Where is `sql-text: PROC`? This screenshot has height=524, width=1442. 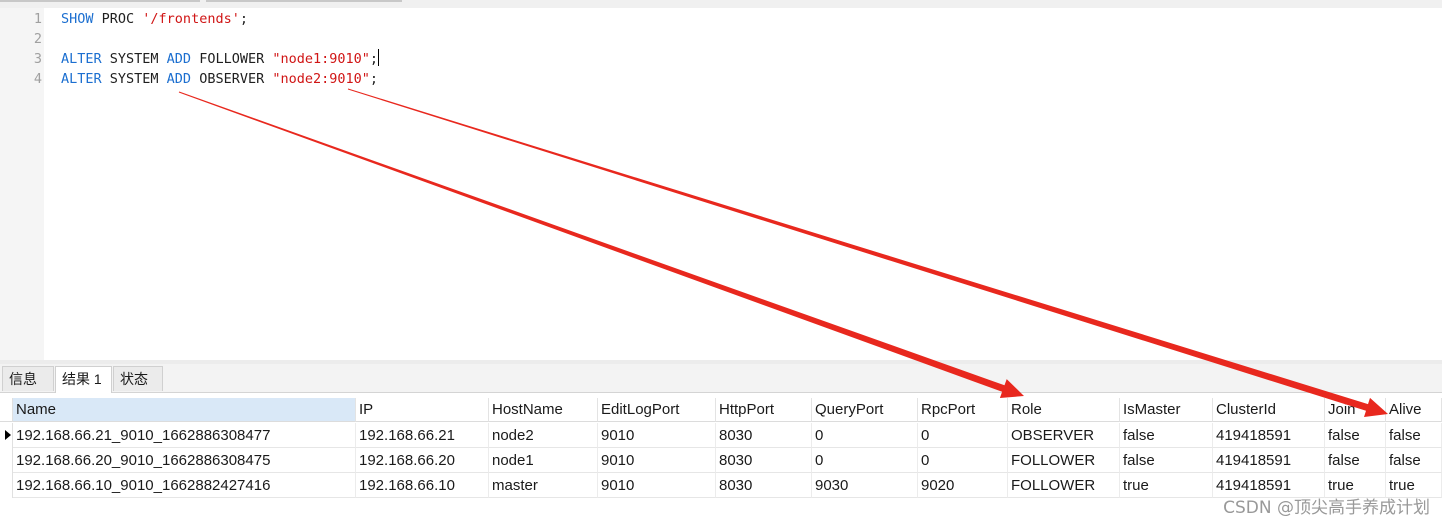 sql-text: PROC is located at coordinates (118, 19).